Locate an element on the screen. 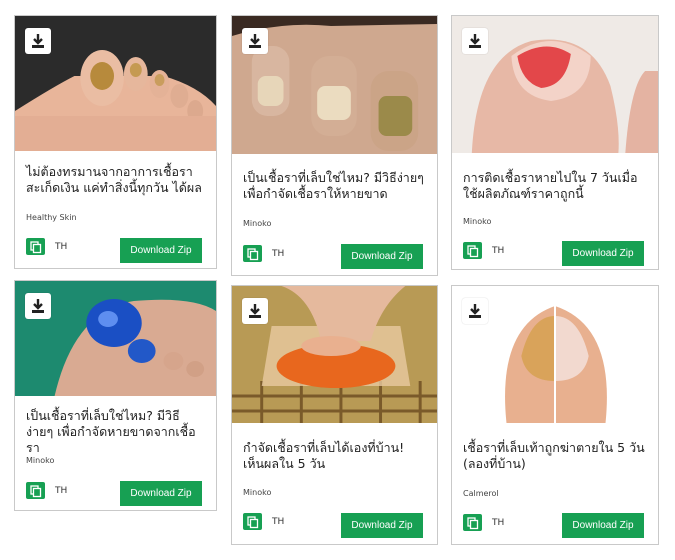  card-source: Calmerol is located at coordinates (481, 493).